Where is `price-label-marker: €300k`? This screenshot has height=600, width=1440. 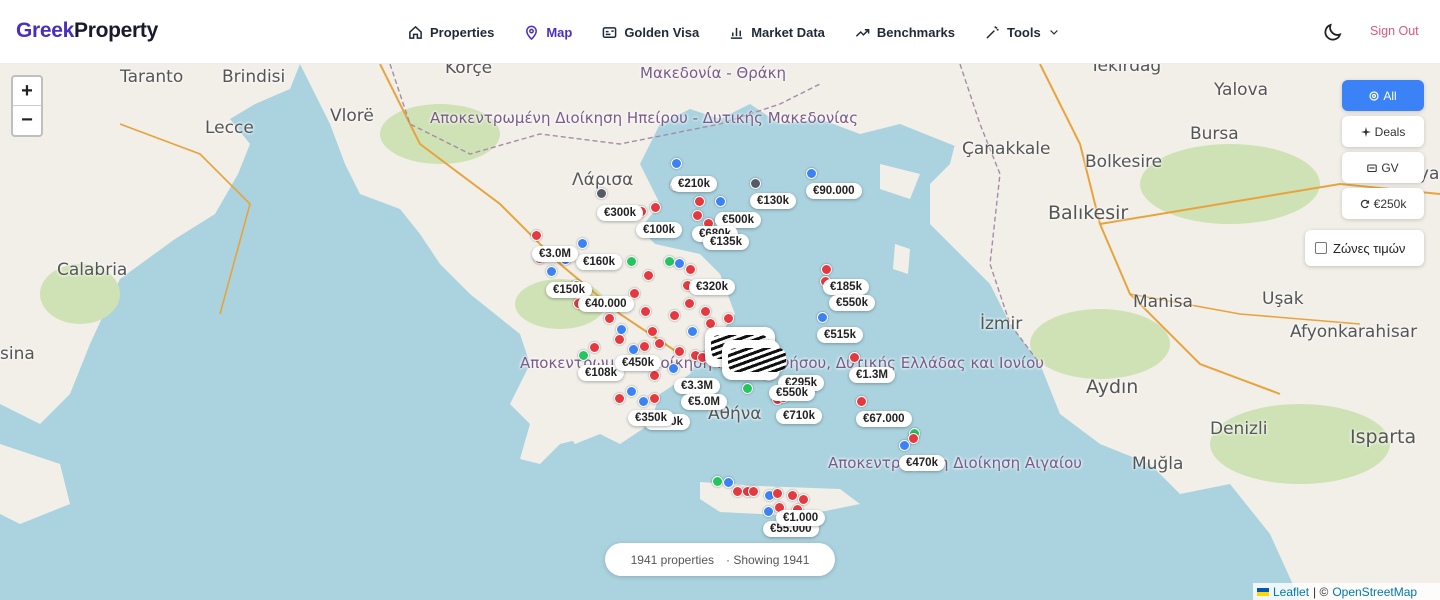
price-label-marker: €300k is located at coordinates (620, 213).